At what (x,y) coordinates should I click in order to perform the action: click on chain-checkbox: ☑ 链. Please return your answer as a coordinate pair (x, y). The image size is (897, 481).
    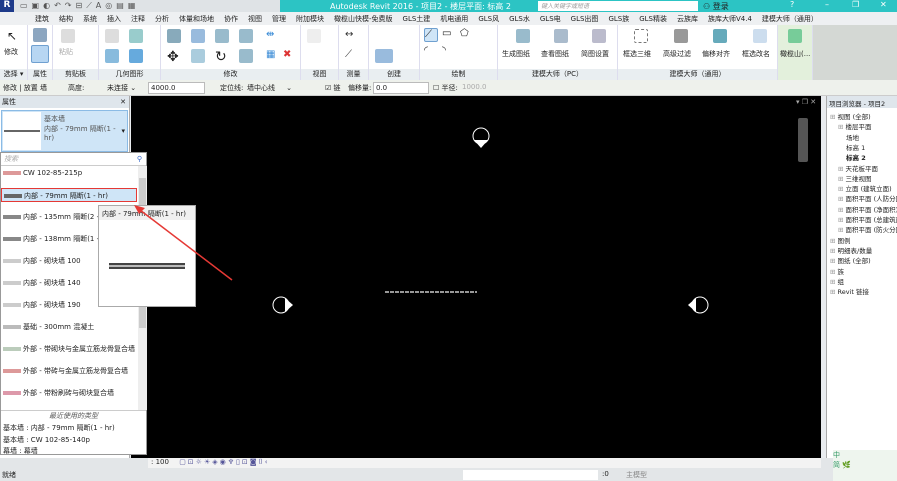
    Looking at the image, I should click on (333, 88).